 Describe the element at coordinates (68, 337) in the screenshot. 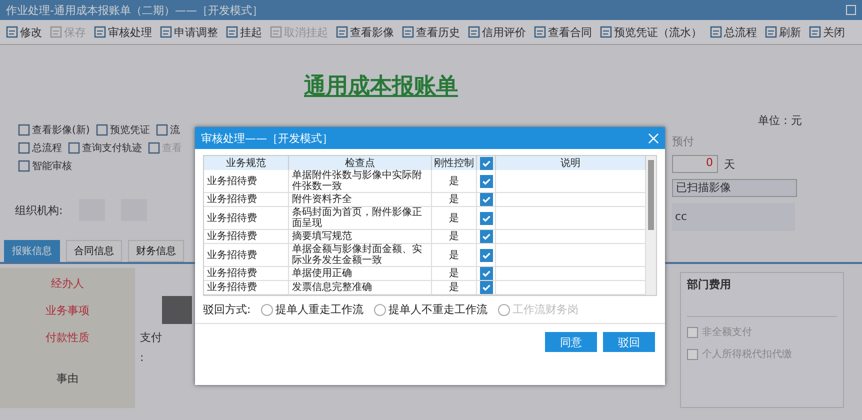

I see `field-label: 付款性质` at that location.